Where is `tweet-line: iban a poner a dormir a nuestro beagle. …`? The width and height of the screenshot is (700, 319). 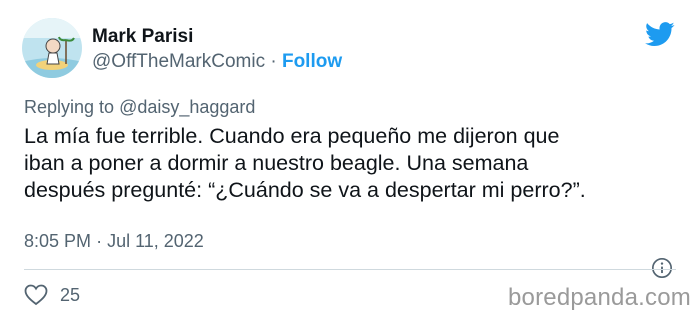 tweet-line: iban a poner a dormir a nuestro beagle. … is located at coordinates (276, 163).